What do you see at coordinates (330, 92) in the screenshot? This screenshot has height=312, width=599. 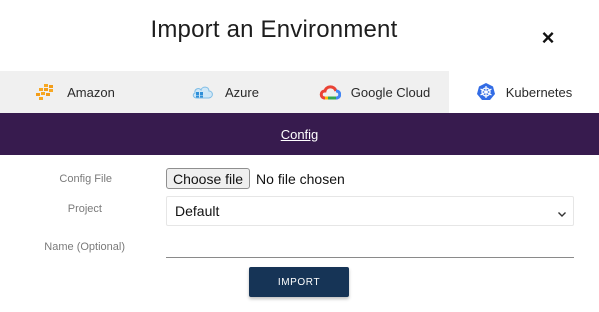 I see `google-cloud-icon` at bounding box center [330, 92].